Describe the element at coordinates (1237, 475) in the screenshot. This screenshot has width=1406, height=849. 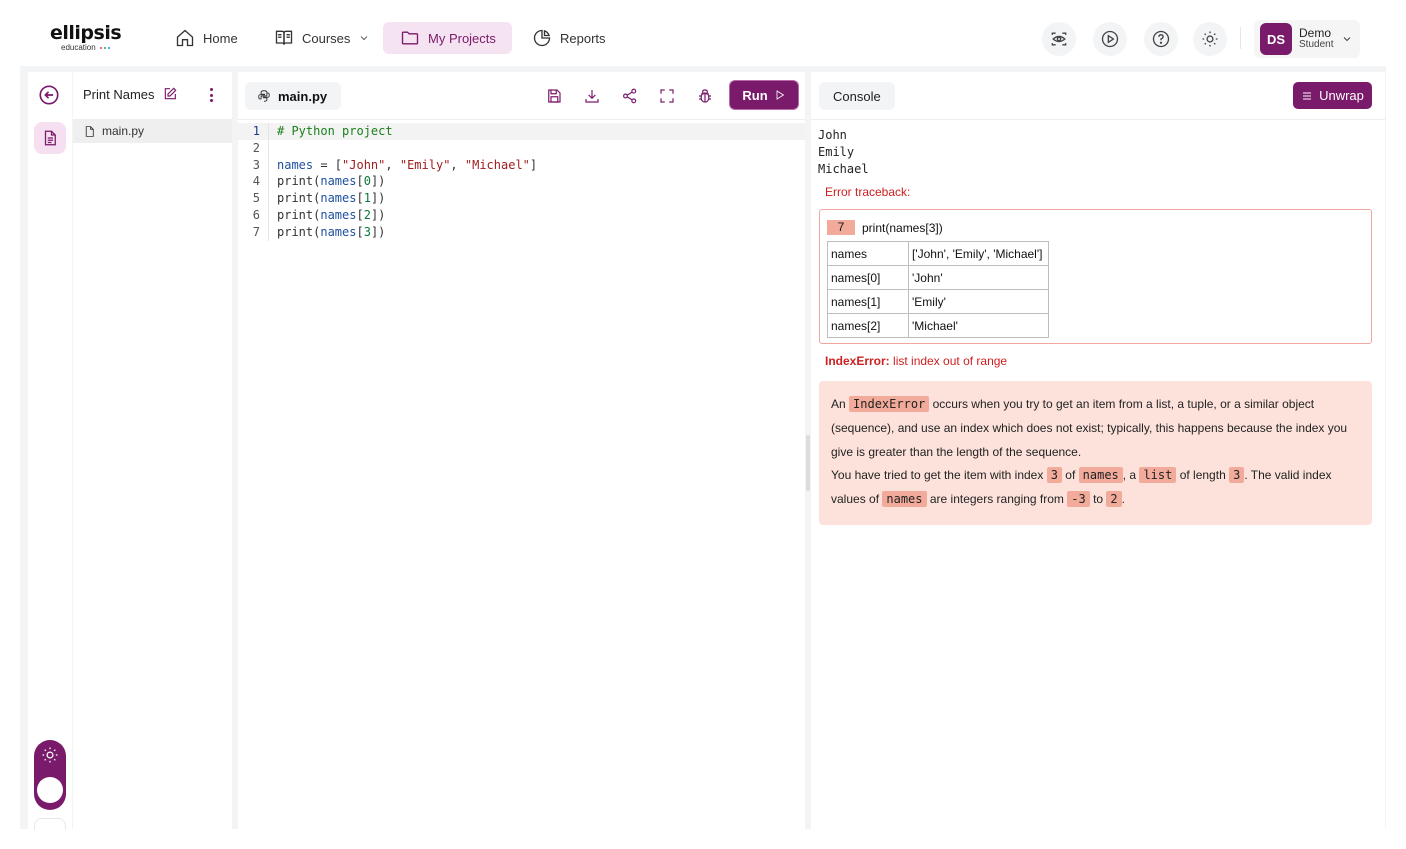
I see `code-highlight: 3` at that location.